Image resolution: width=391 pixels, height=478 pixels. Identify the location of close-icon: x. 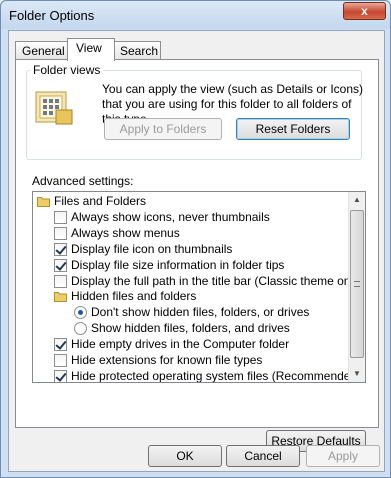
(364, 11).